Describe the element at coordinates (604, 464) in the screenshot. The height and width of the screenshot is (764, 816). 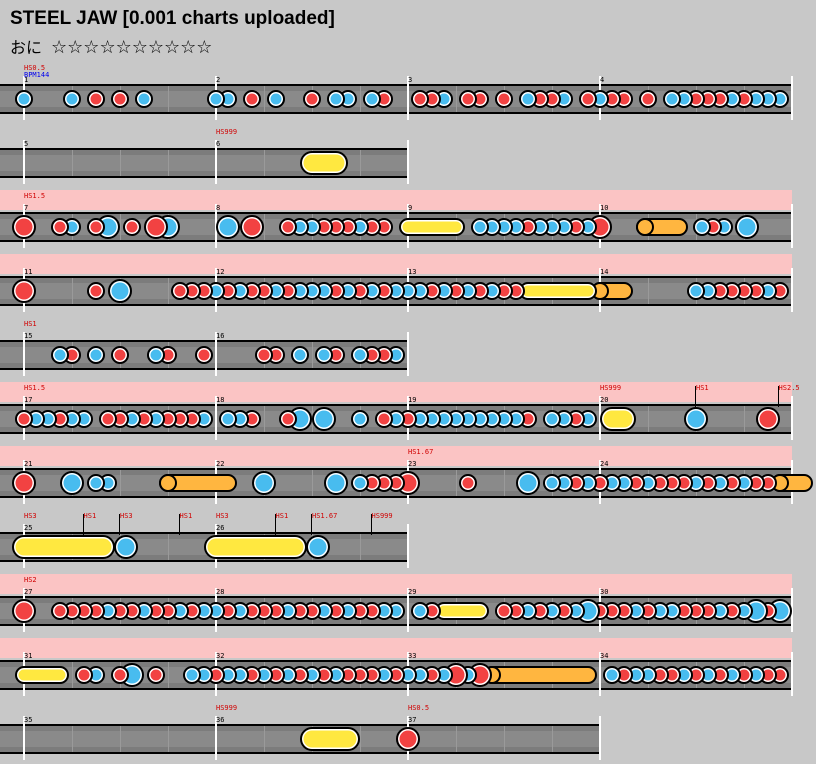
I see `measure-number: 24` at that location.